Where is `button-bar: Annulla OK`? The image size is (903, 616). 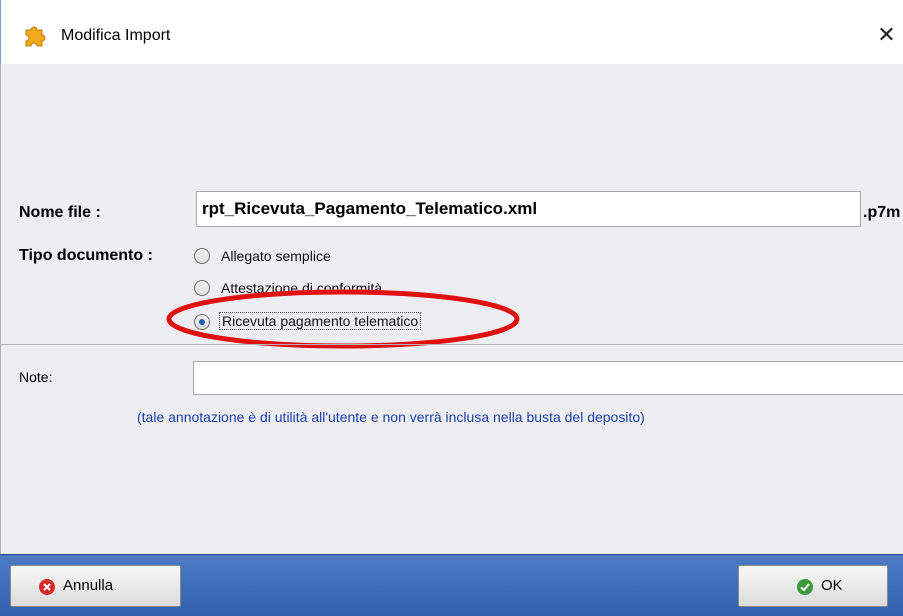 button-bar: Annulla OK is located at coordinates (451, 585).